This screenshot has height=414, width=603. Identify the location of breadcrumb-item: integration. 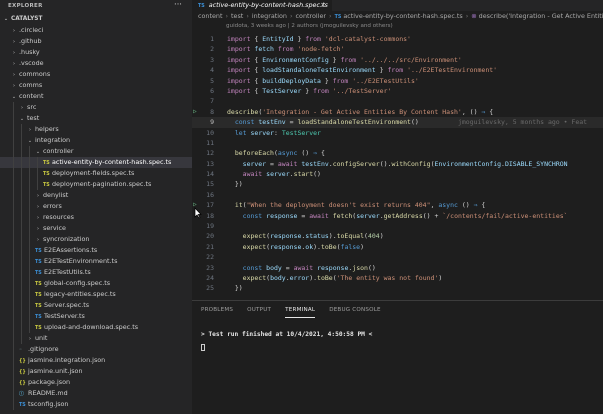
(269, 16).